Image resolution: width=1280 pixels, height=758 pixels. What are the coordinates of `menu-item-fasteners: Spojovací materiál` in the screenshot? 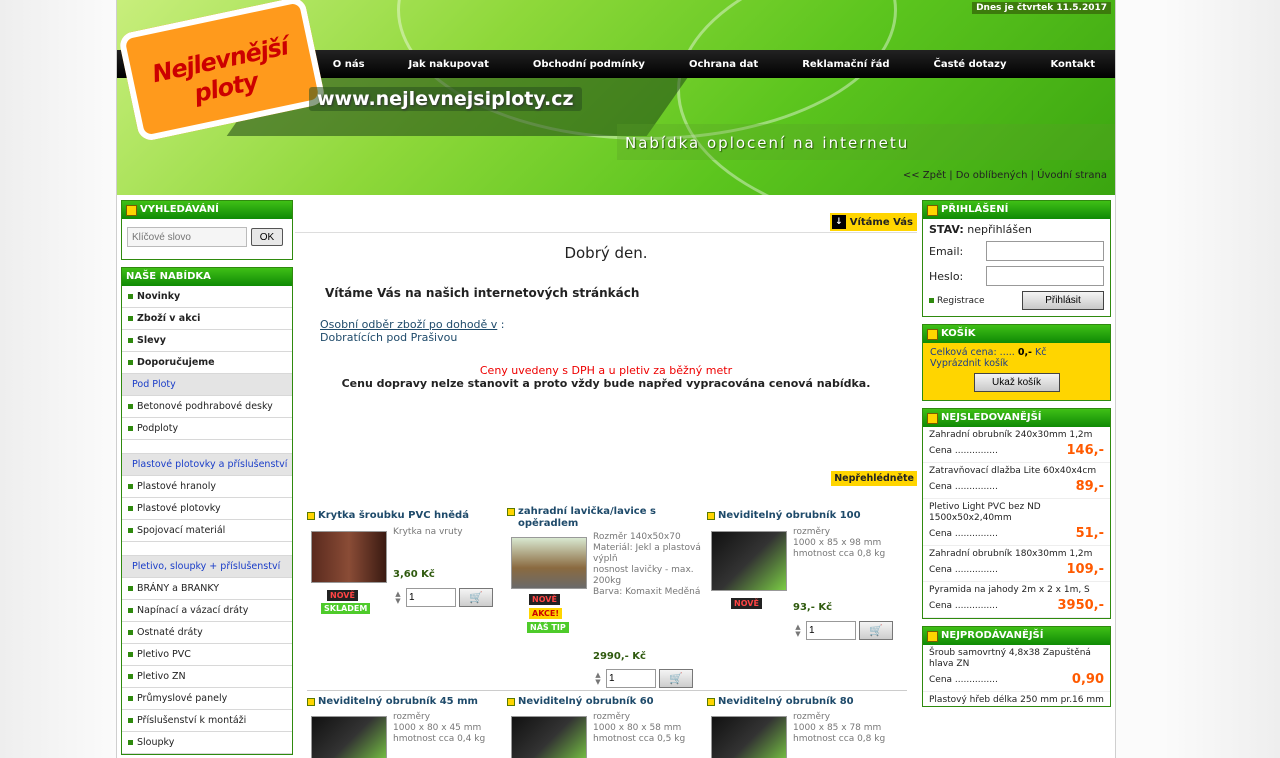 It's located at (207, 531).